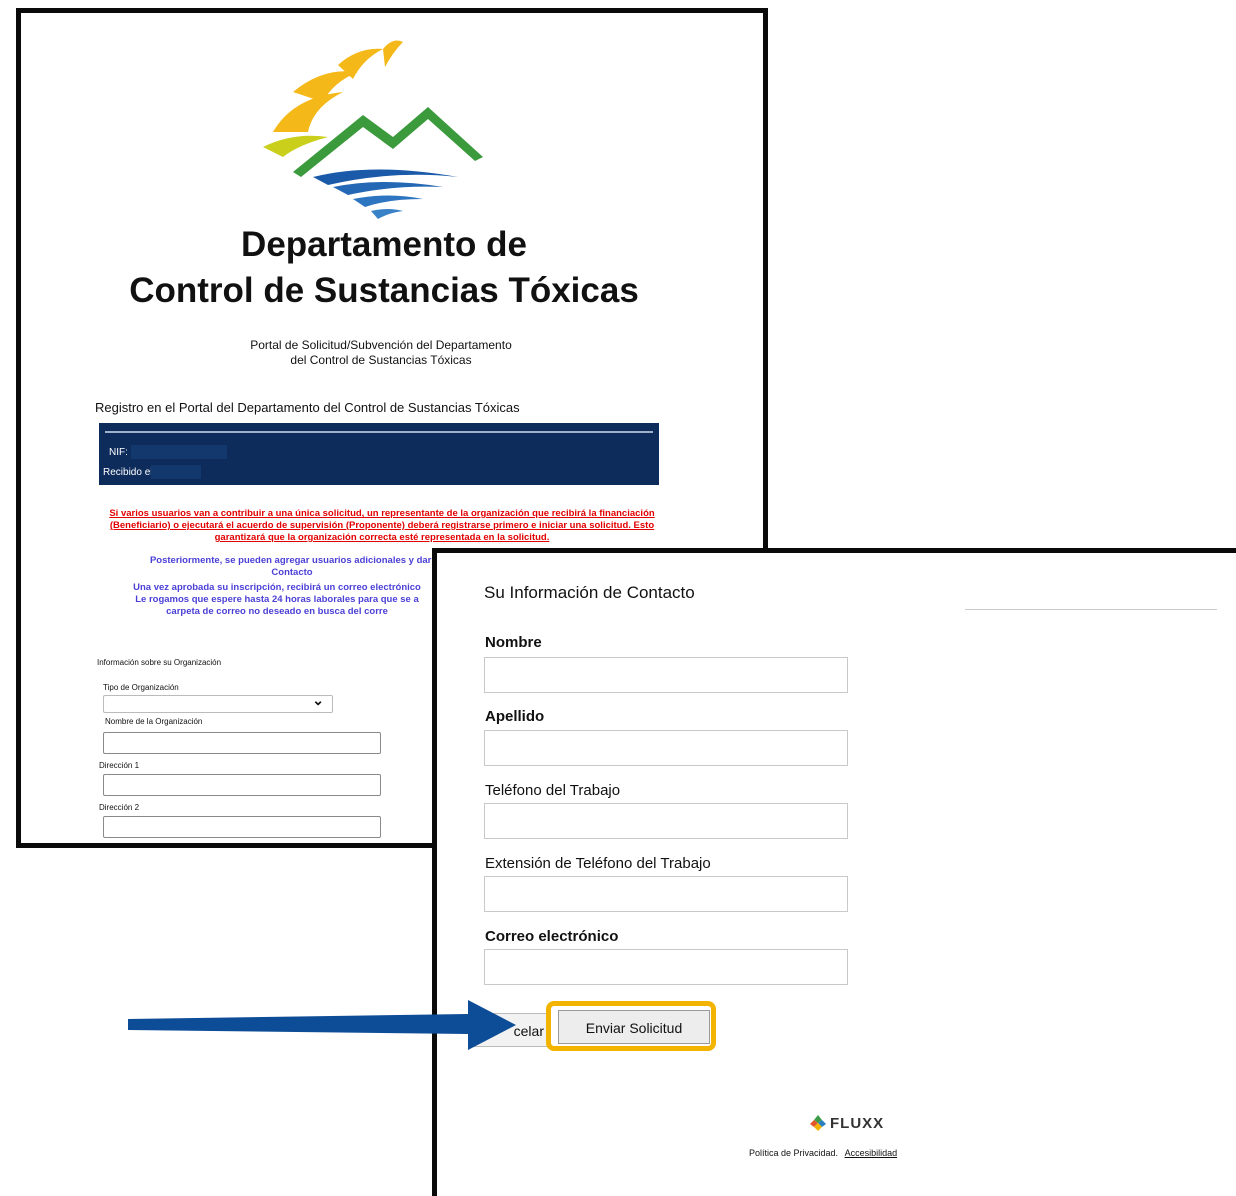 This screenshot has width=1236, height=1196. I want to click on submit-application-button: Enviar Solicitud, so click(634, 1027).